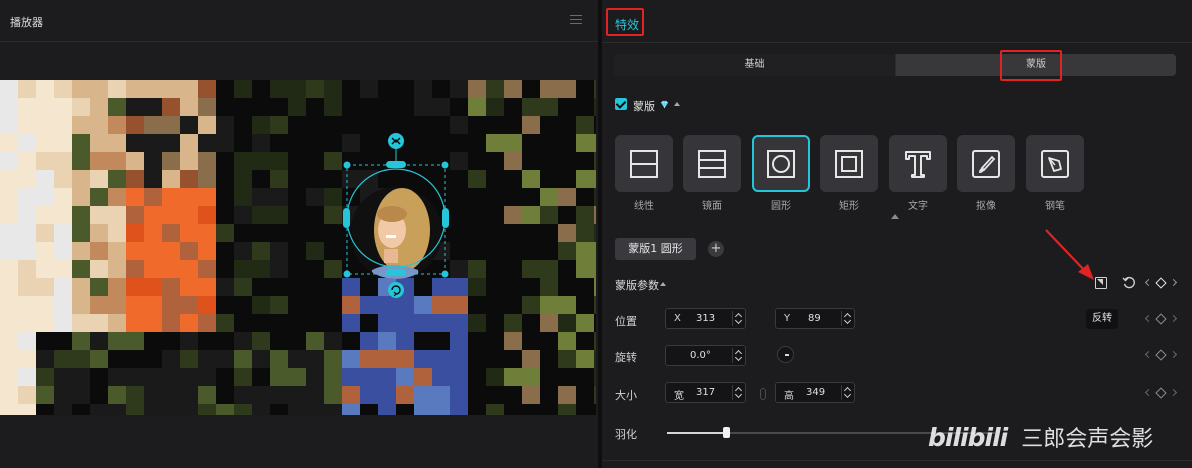 This screenshot has width=1192, height=468. What do you see at coordinates (815, 392) in the screenshot?
I see `size-height-field: 高 349` at bounding box center [815, 392].